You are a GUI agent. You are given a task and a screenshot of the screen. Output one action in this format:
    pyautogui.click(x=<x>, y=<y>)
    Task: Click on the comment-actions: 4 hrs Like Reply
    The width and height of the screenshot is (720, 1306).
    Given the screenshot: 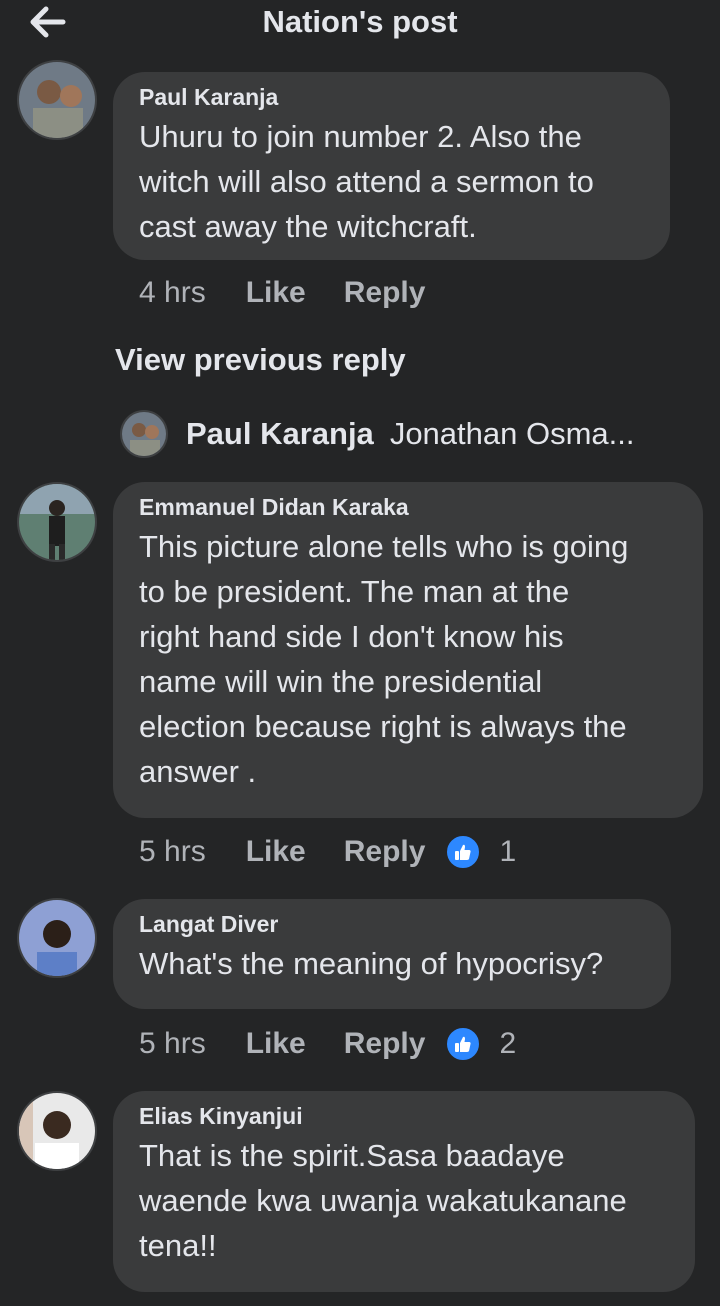 What is the action you would take?
    pyautogui.click(x=301, y=293)
    